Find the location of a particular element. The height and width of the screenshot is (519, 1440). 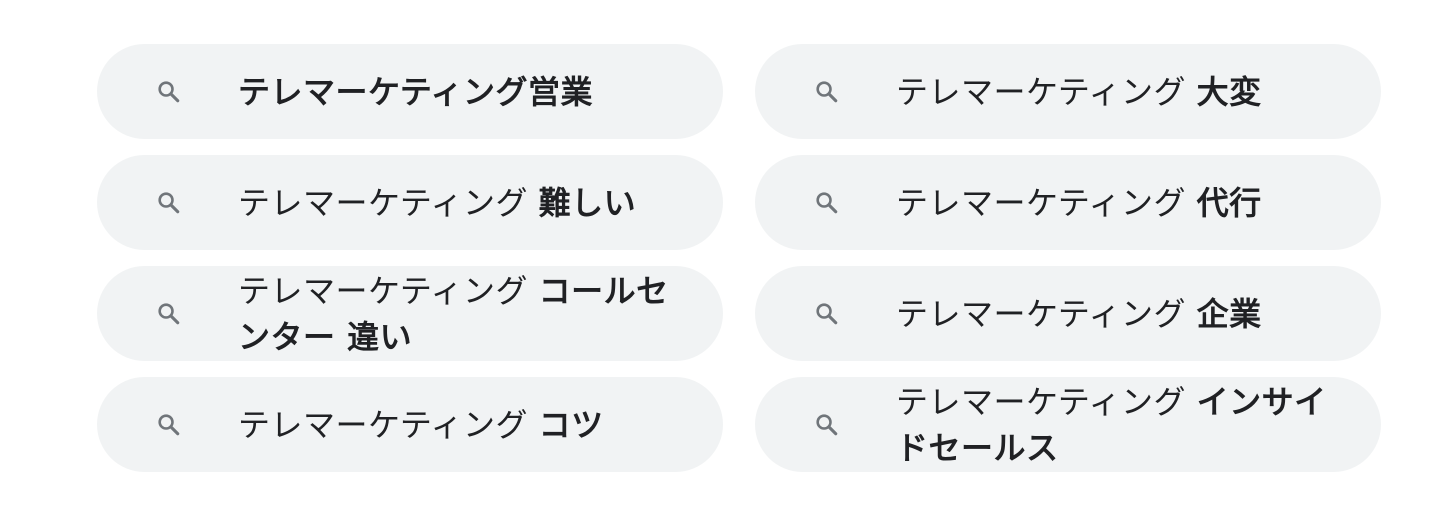

related-search-chip: テレマーケティング 代行 is located at coordinates (1068, 202).